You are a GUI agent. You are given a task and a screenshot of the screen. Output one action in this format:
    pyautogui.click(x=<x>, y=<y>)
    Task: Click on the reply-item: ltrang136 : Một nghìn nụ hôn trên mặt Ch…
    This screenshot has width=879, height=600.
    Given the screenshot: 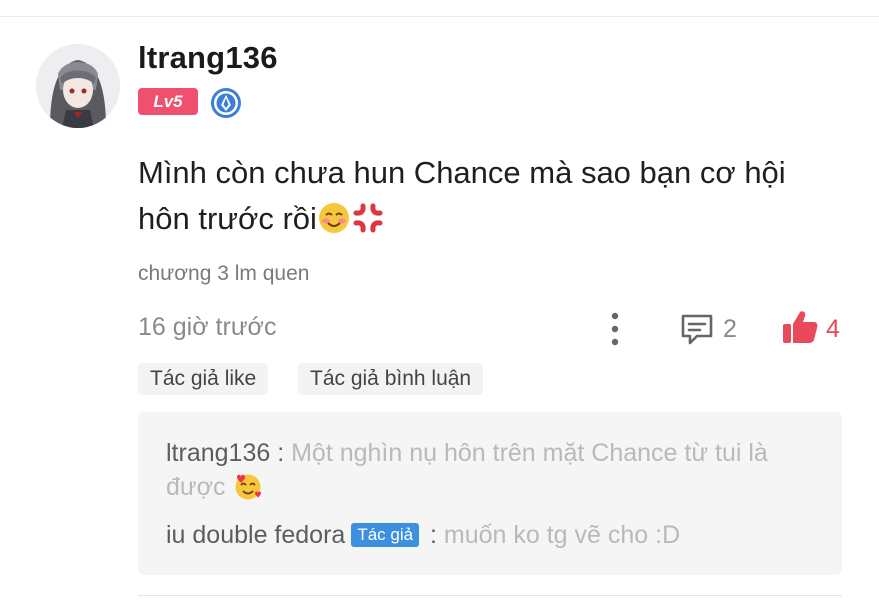 What is the action you would take?
    pyautogui.click(x=491, y=473)
    